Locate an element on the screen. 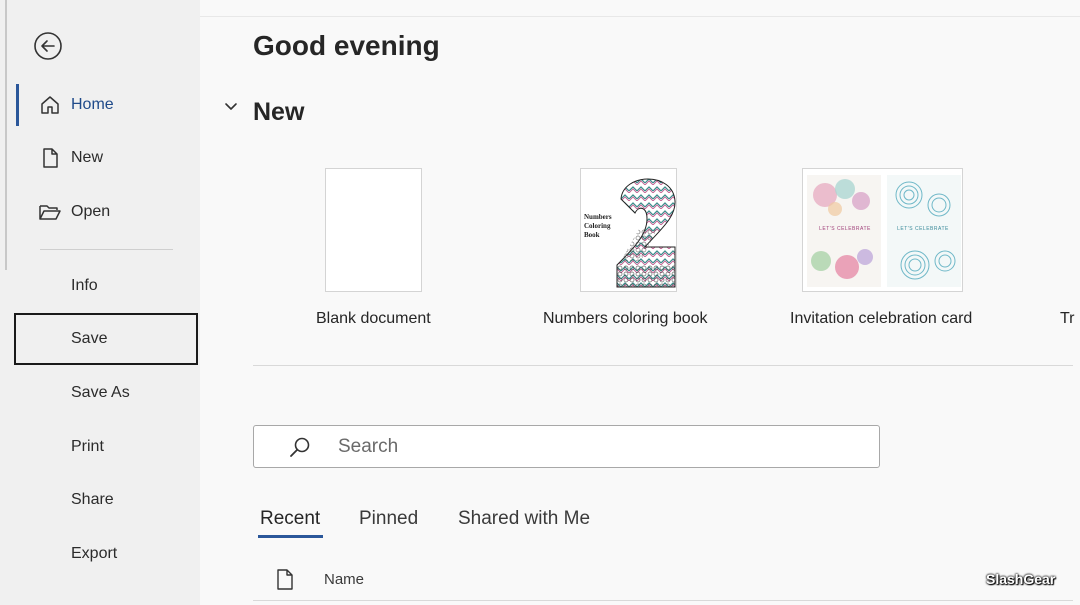 This screenshot has width=1080, height=605. sidebar-item-home: Home is located at coordinates (106, 105).